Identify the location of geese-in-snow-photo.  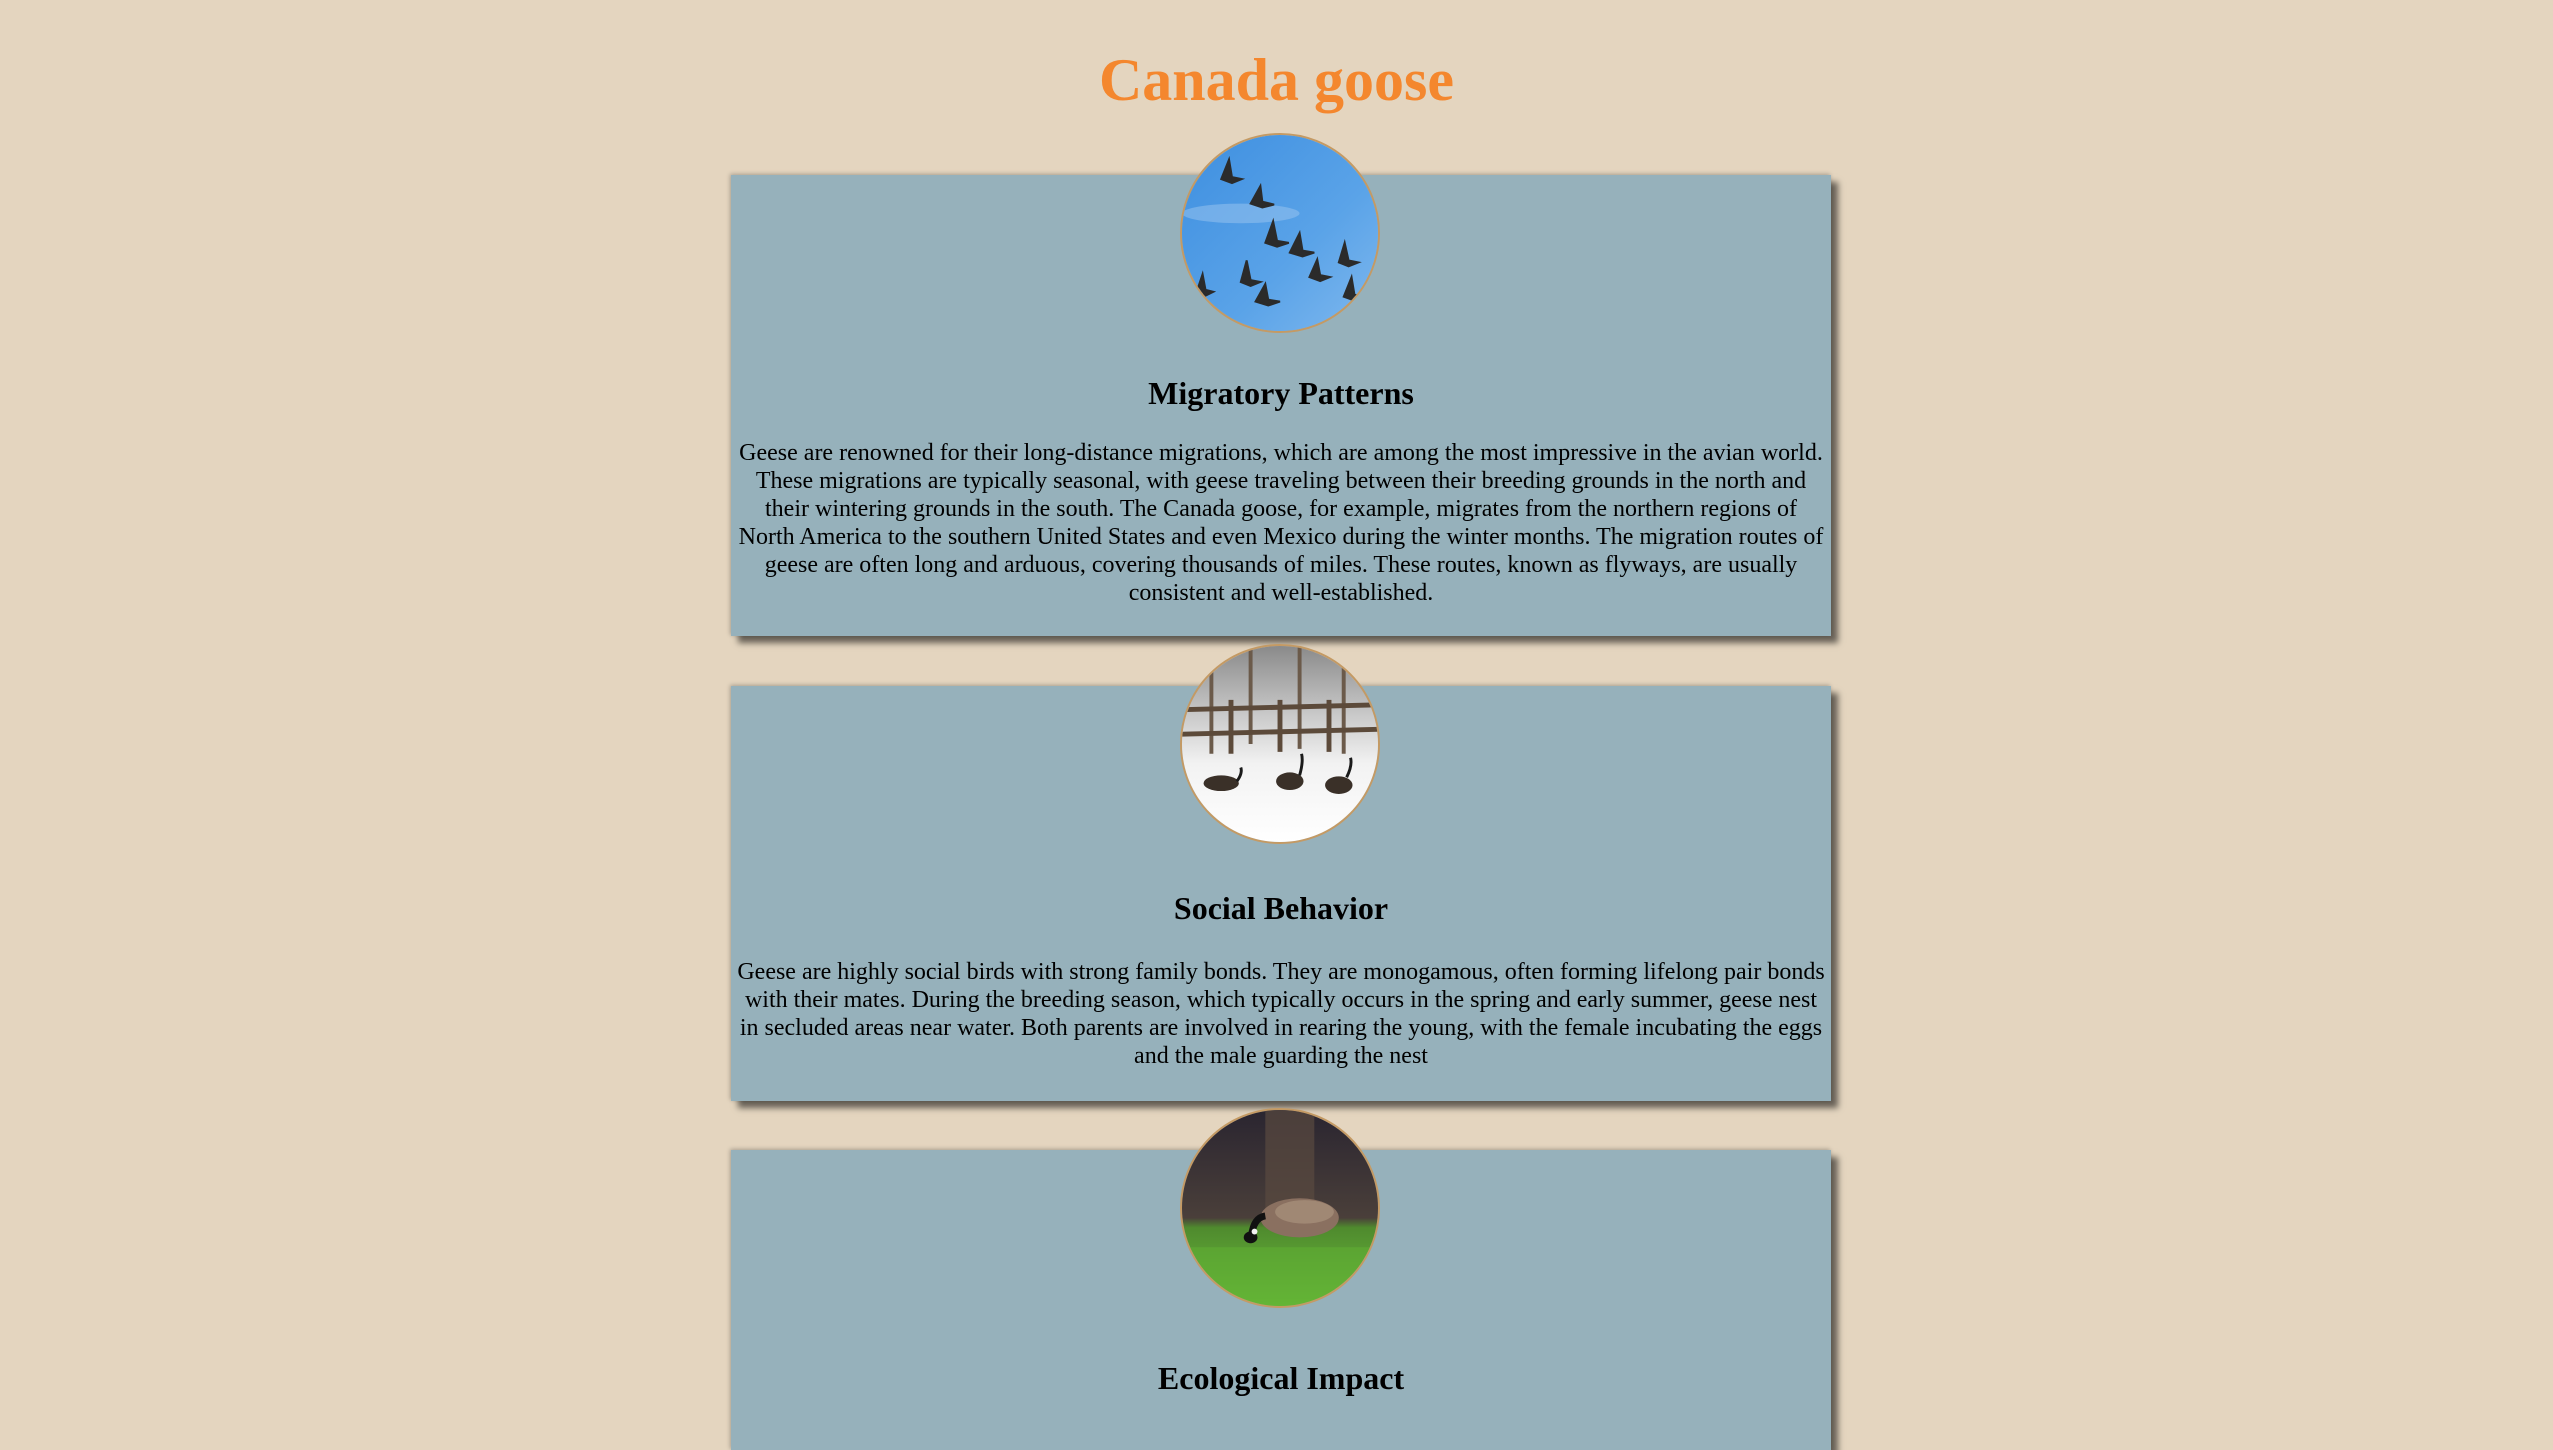
(1280, 744).